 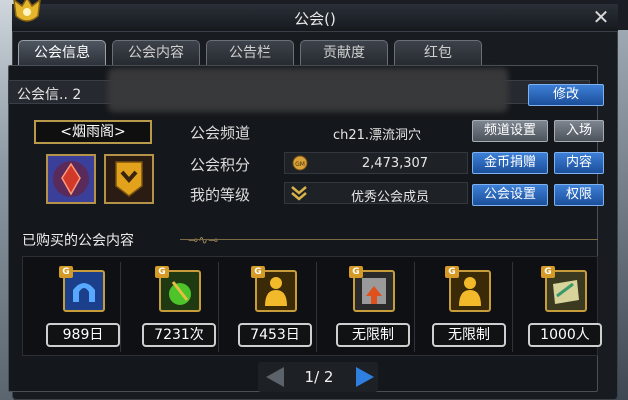 I want to click on item-label: 7453日, so click(x=275, y=335).